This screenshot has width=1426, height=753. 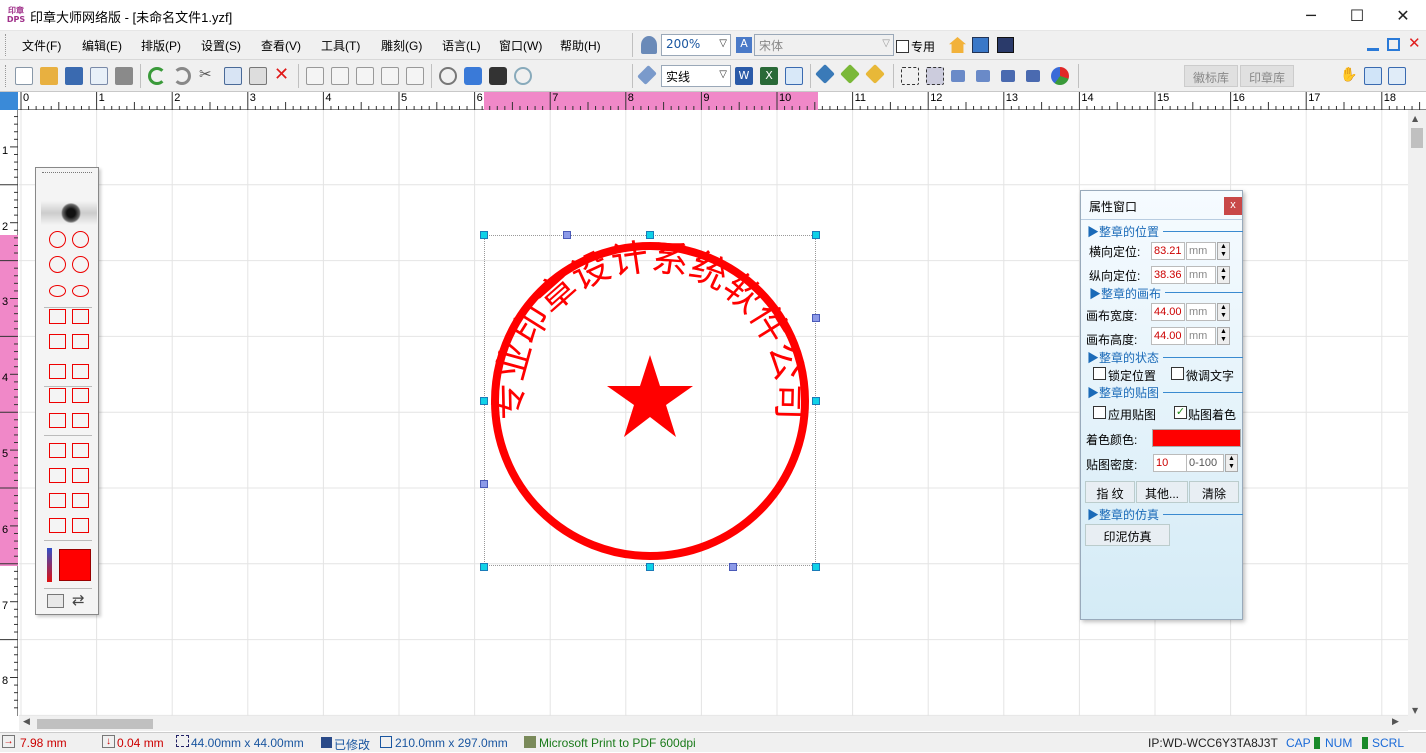 I want to click on home-icon, so click(x=957, y=45).